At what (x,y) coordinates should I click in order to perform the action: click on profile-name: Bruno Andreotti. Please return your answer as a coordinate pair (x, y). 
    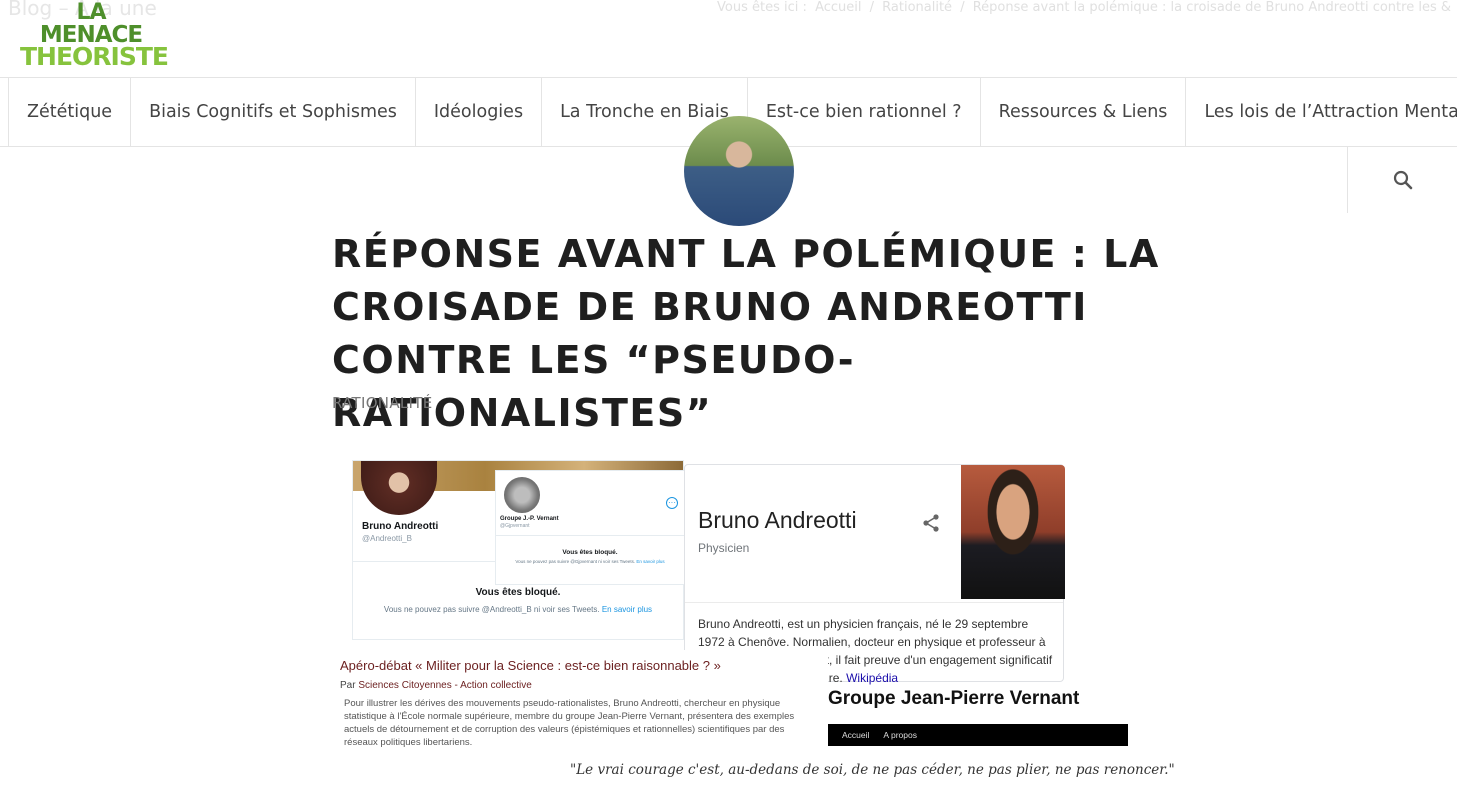
    Looking at the image, I should click on (400, 526).